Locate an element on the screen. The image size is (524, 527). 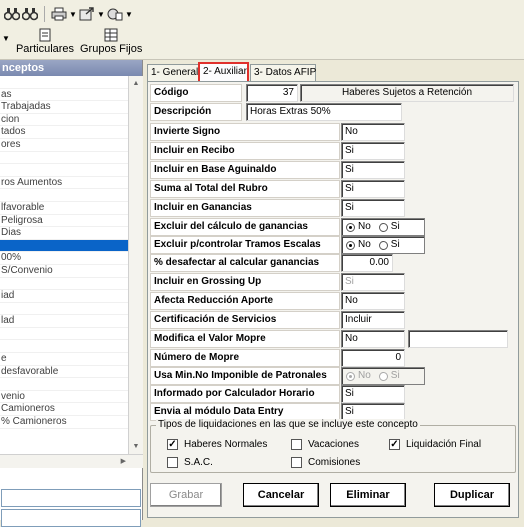
export-icon is located at coordinates (87, 14).